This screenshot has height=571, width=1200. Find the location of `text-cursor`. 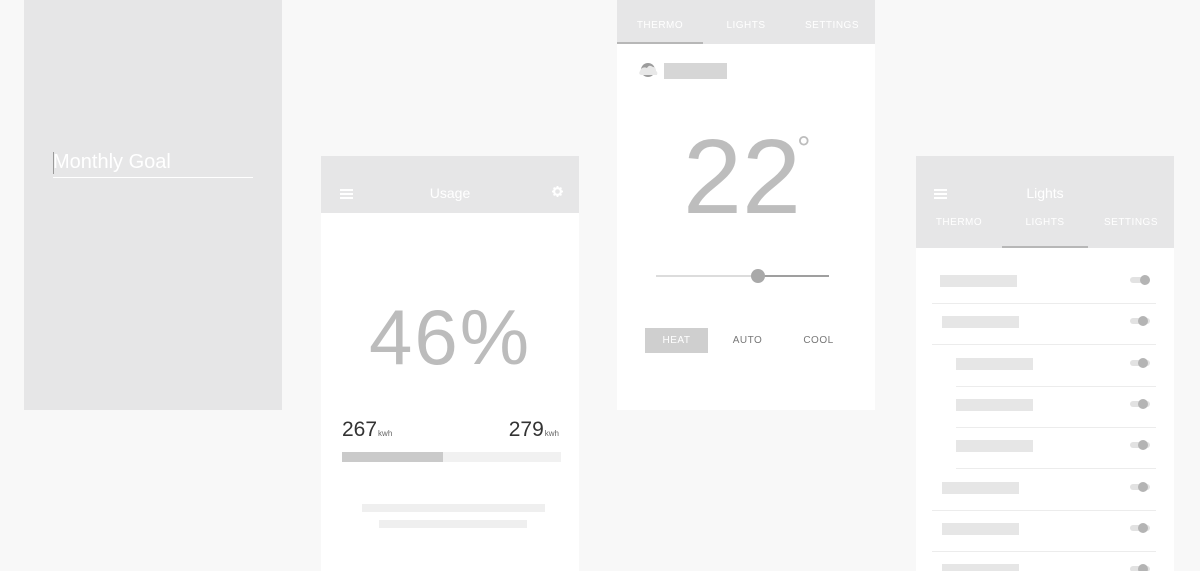

text-cursor is located at coordinates (53, 163).